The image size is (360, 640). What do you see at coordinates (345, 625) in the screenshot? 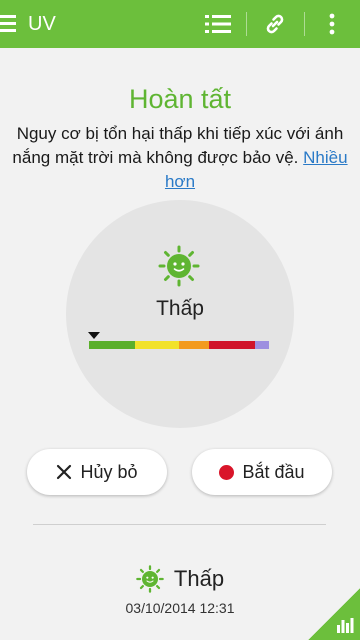
I see `bar-chart-icon` at bounding box center [345, 625].